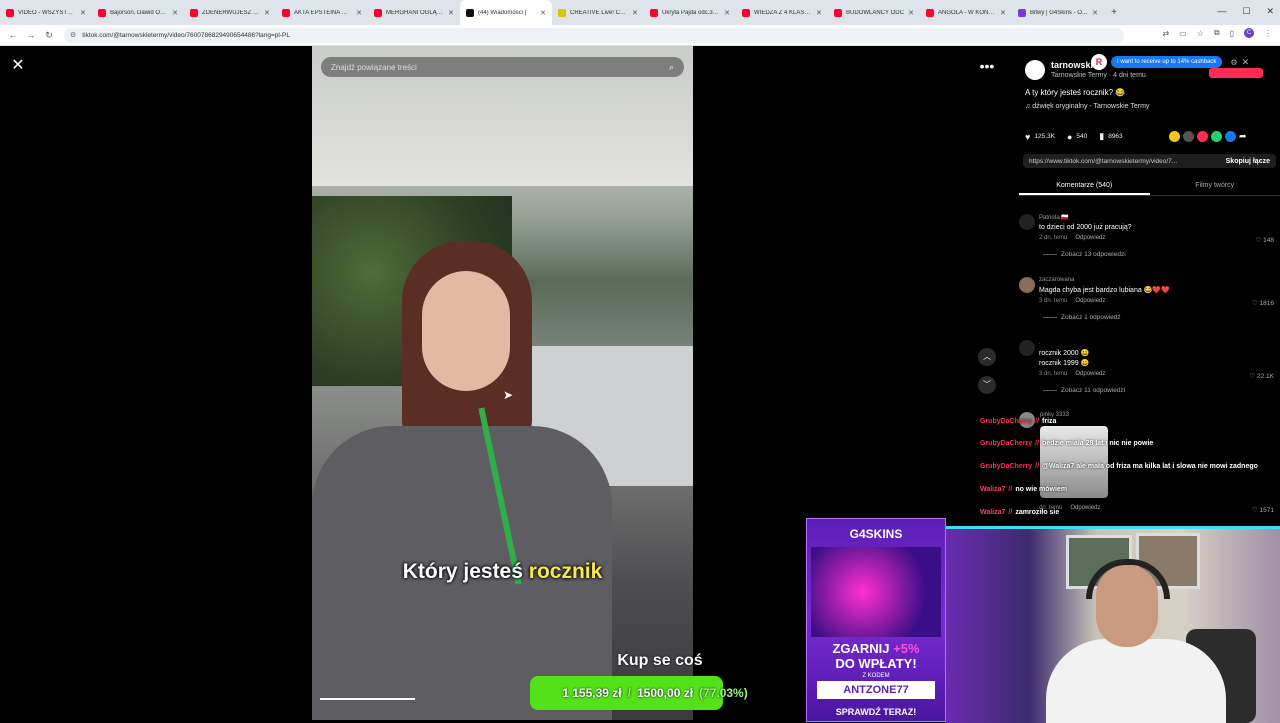 The image size is (1280, 723). I want to click on comment-user: Patriota 🇵🇱, so click(1054, 217).